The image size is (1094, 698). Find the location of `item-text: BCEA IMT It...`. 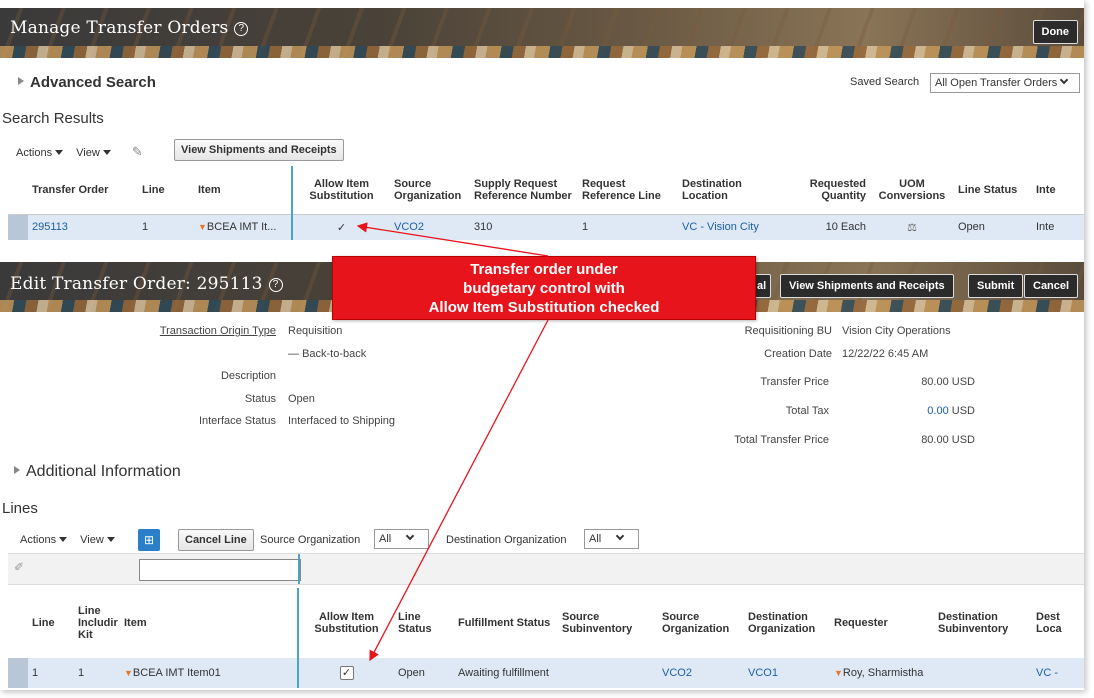

item-text: BCEA IMT It... is located at coordinates (241, 227).